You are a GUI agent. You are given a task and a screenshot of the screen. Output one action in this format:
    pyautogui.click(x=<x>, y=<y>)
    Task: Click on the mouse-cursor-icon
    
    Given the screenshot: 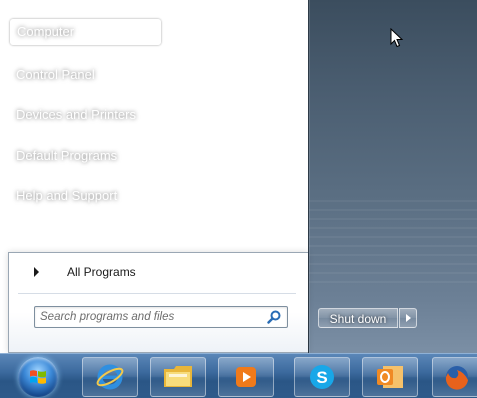 What is the action you would take?
    pyautogui.click(x=397, y=38)
    